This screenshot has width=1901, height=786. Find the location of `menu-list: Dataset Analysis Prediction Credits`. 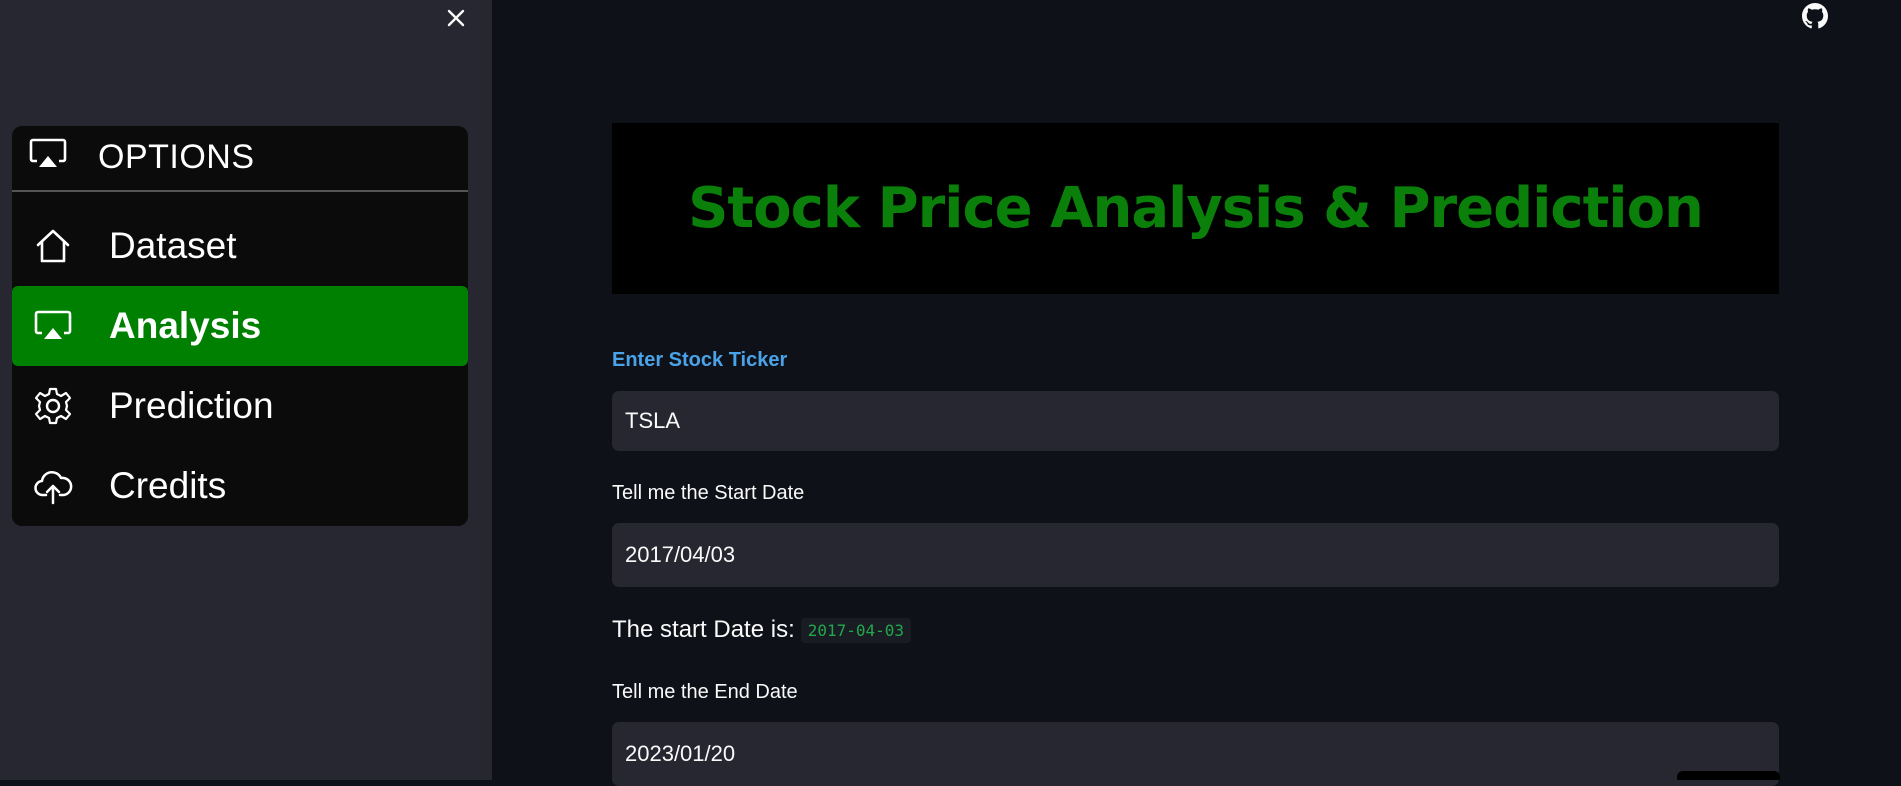

menu-list: Dataset Analysis Prediction Credits is located at coordinates (240, 359).